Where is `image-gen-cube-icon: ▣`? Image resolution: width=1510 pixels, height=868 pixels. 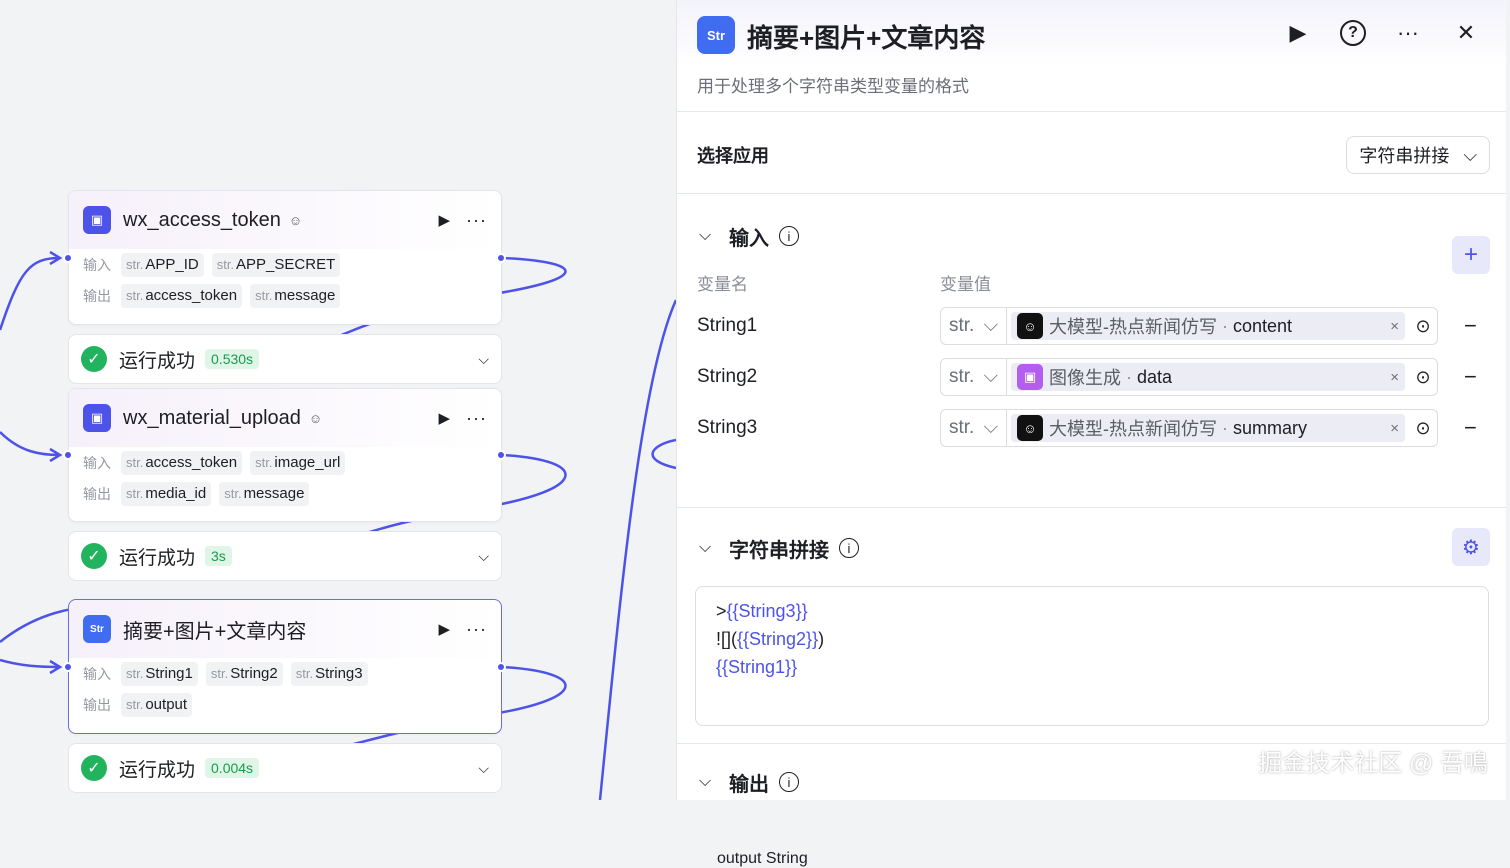 image-gen-cube-icon: ▣ is located at coordinates (1030, 377).